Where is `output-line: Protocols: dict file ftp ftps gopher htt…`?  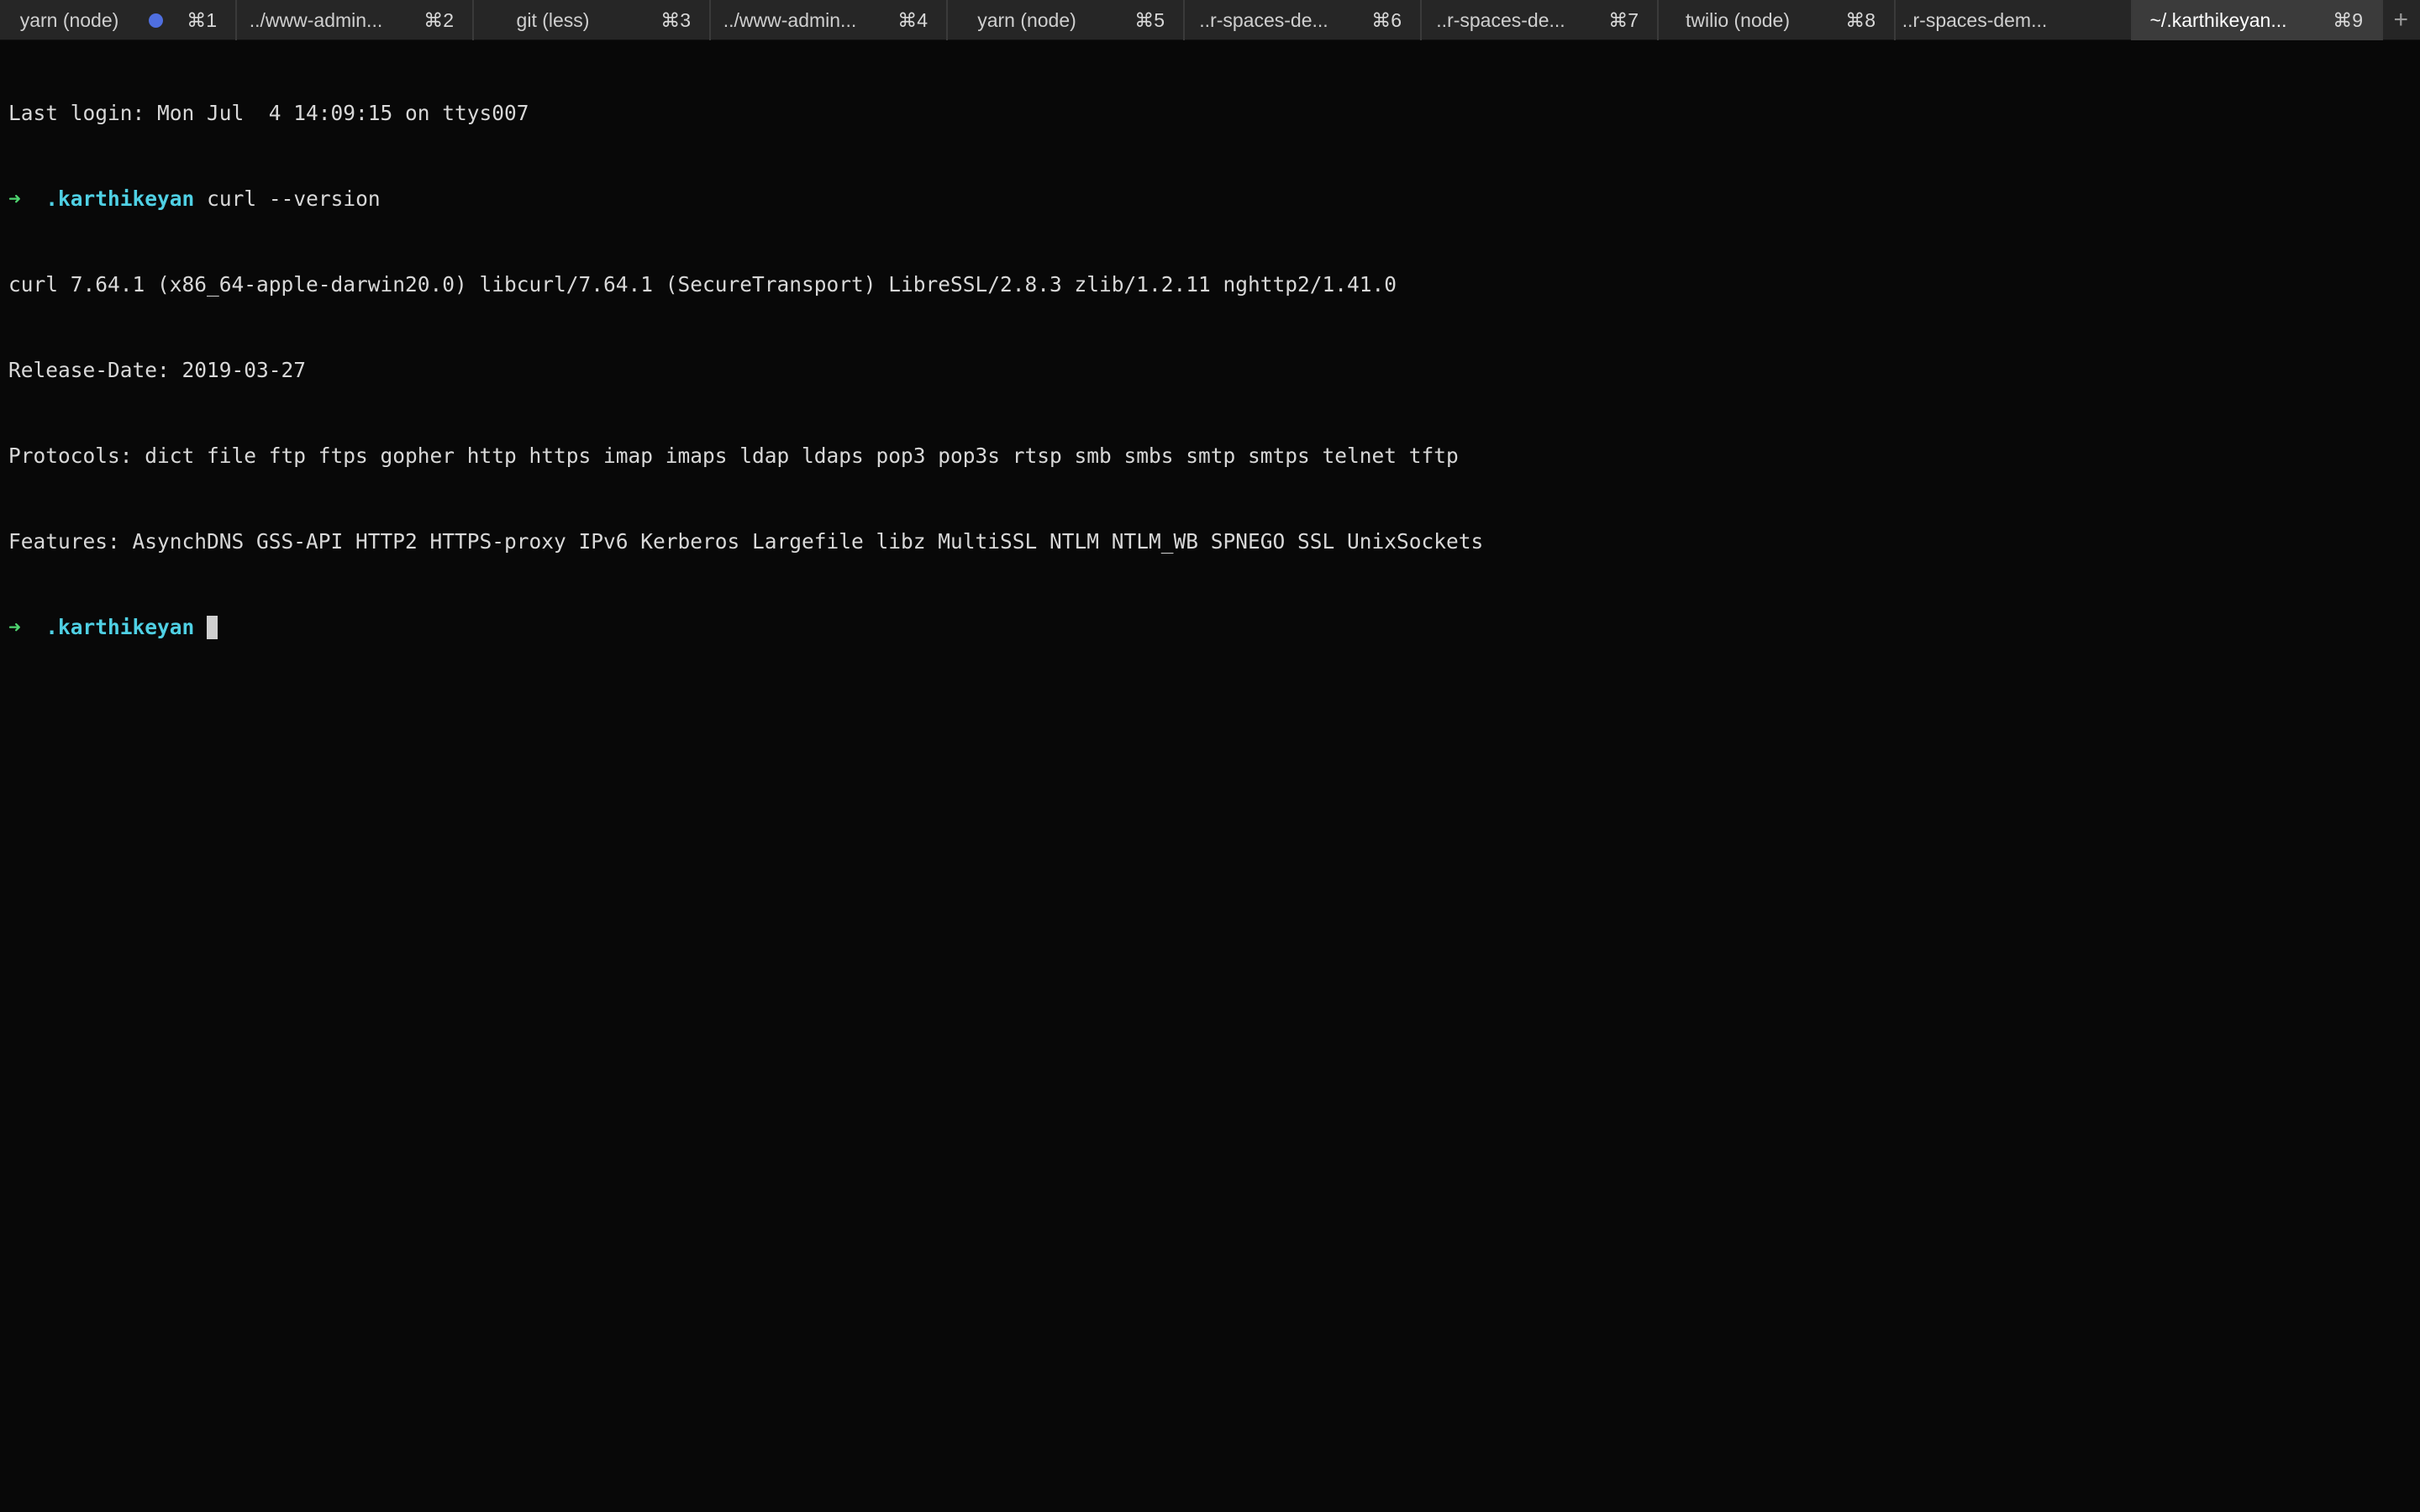
output-line: Protocols: dict file ftp ftps gopher htt… is located at coordinates (734, 456).